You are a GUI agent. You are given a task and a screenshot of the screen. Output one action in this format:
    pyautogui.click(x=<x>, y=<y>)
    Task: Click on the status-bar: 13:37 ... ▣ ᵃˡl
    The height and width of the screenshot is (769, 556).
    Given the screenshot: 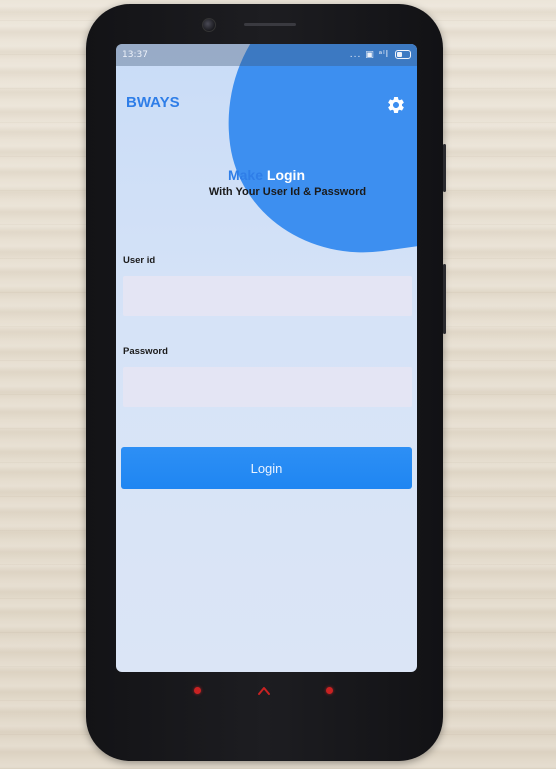 What is the action you would take?
    pyautogui.click(x=266, y=55)
    